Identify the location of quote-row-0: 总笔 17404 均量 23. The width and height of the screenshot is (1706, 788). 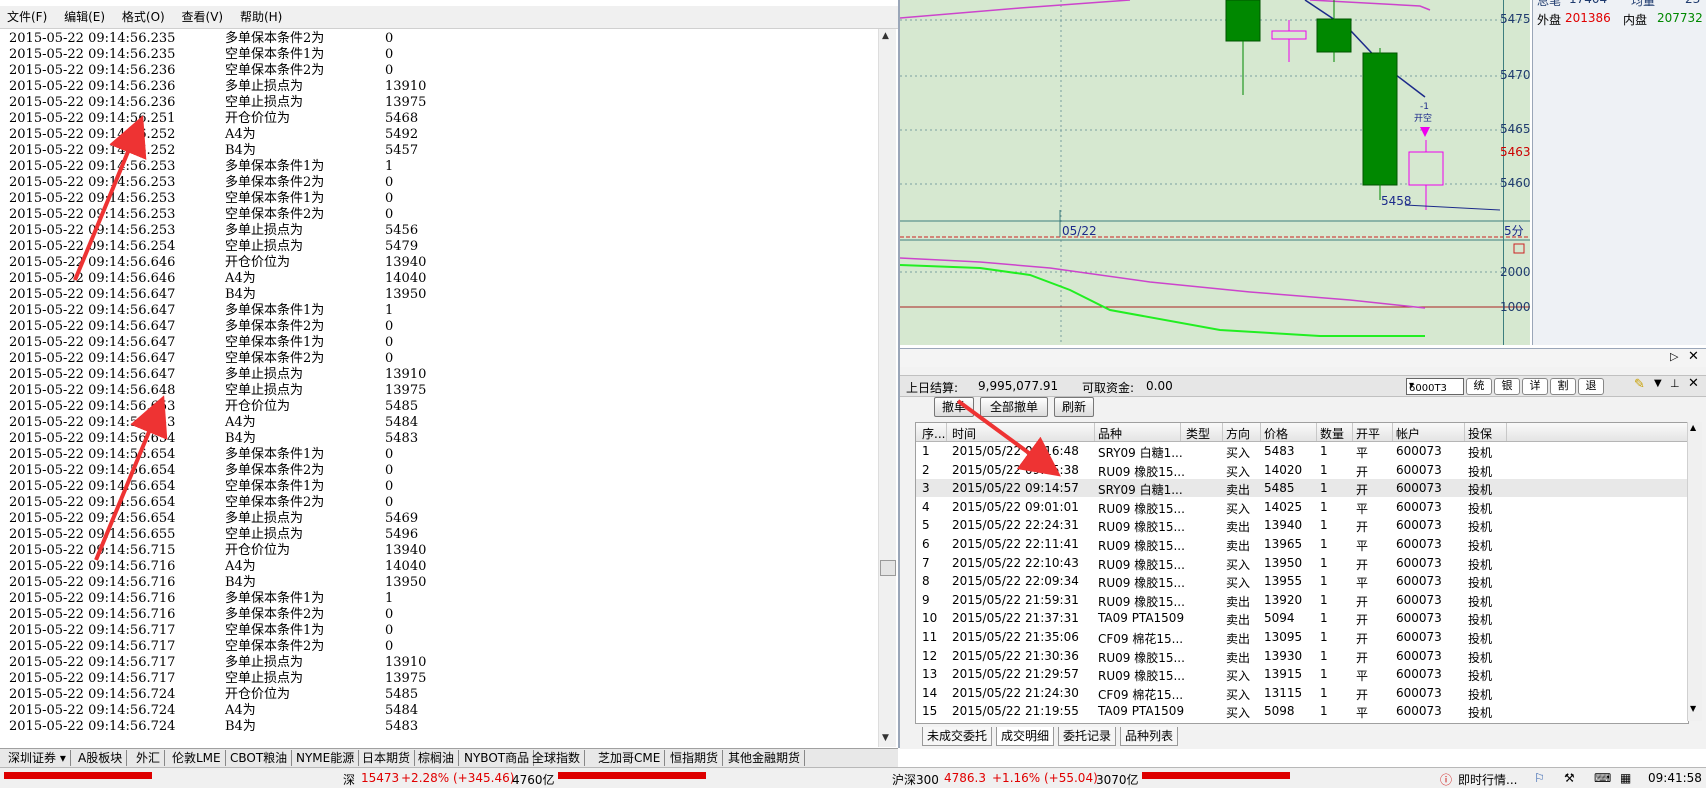
(1618, 4).